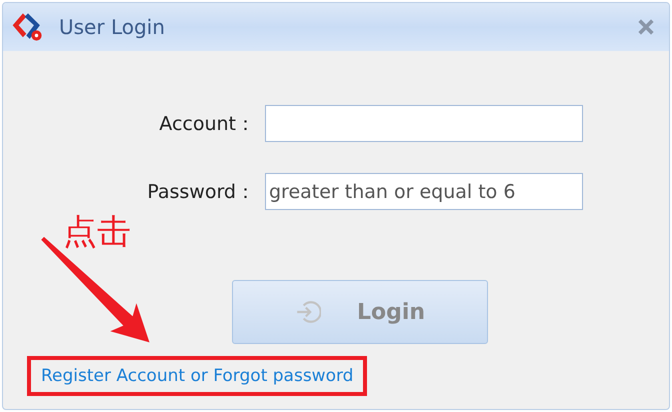 The height and width of the screenshot is (412, 672). What do you see at coordinates (307, 312) in the screenshot?
I see `login-icon` at bounding box center [307, 312].